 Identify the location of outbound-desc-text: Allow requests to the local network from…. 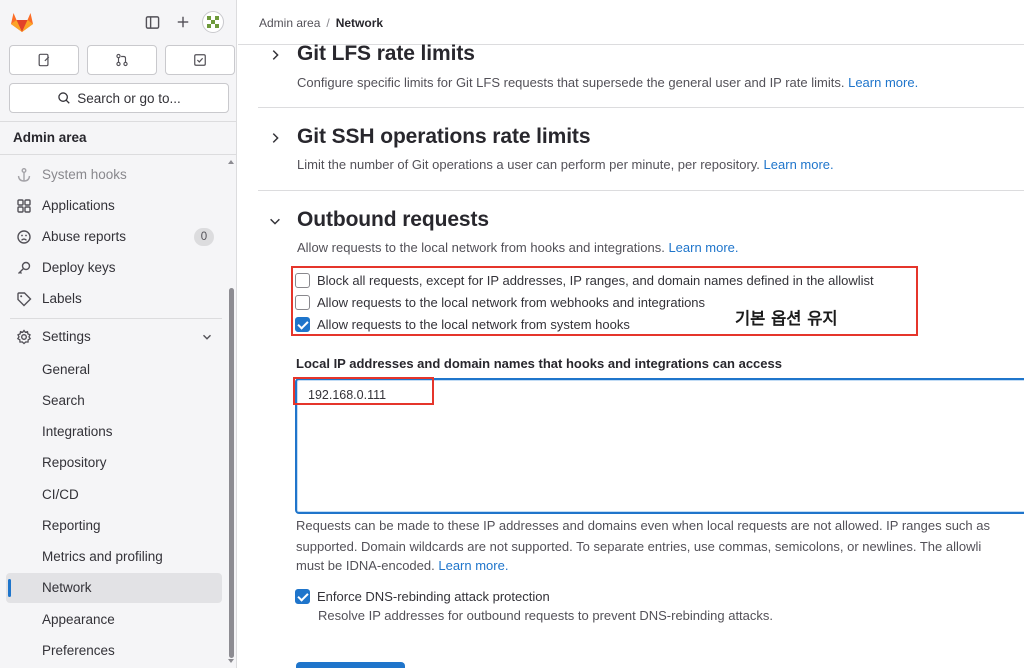
(481, 247).